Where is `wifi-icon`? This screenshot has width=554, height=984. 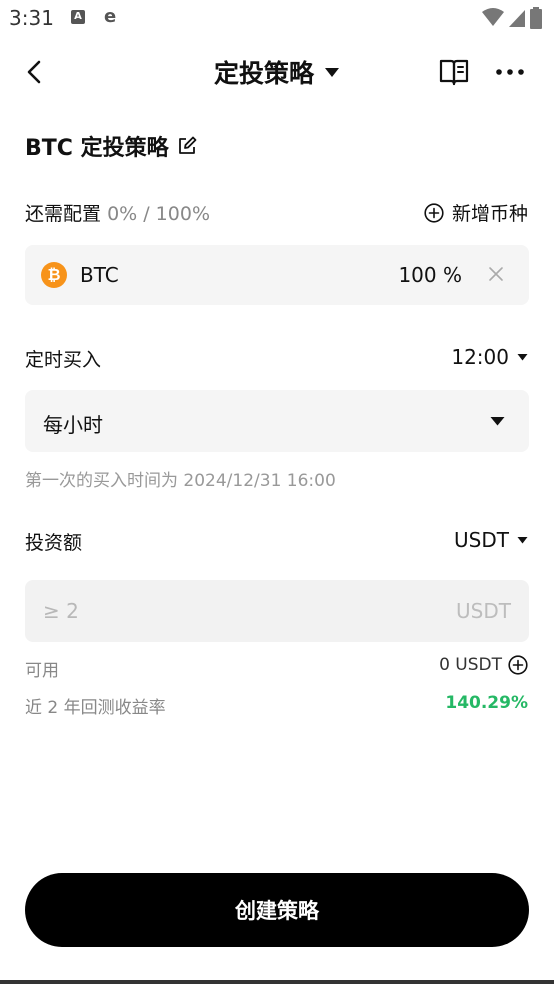 wifi-icon is located at coordinates (493, 17).